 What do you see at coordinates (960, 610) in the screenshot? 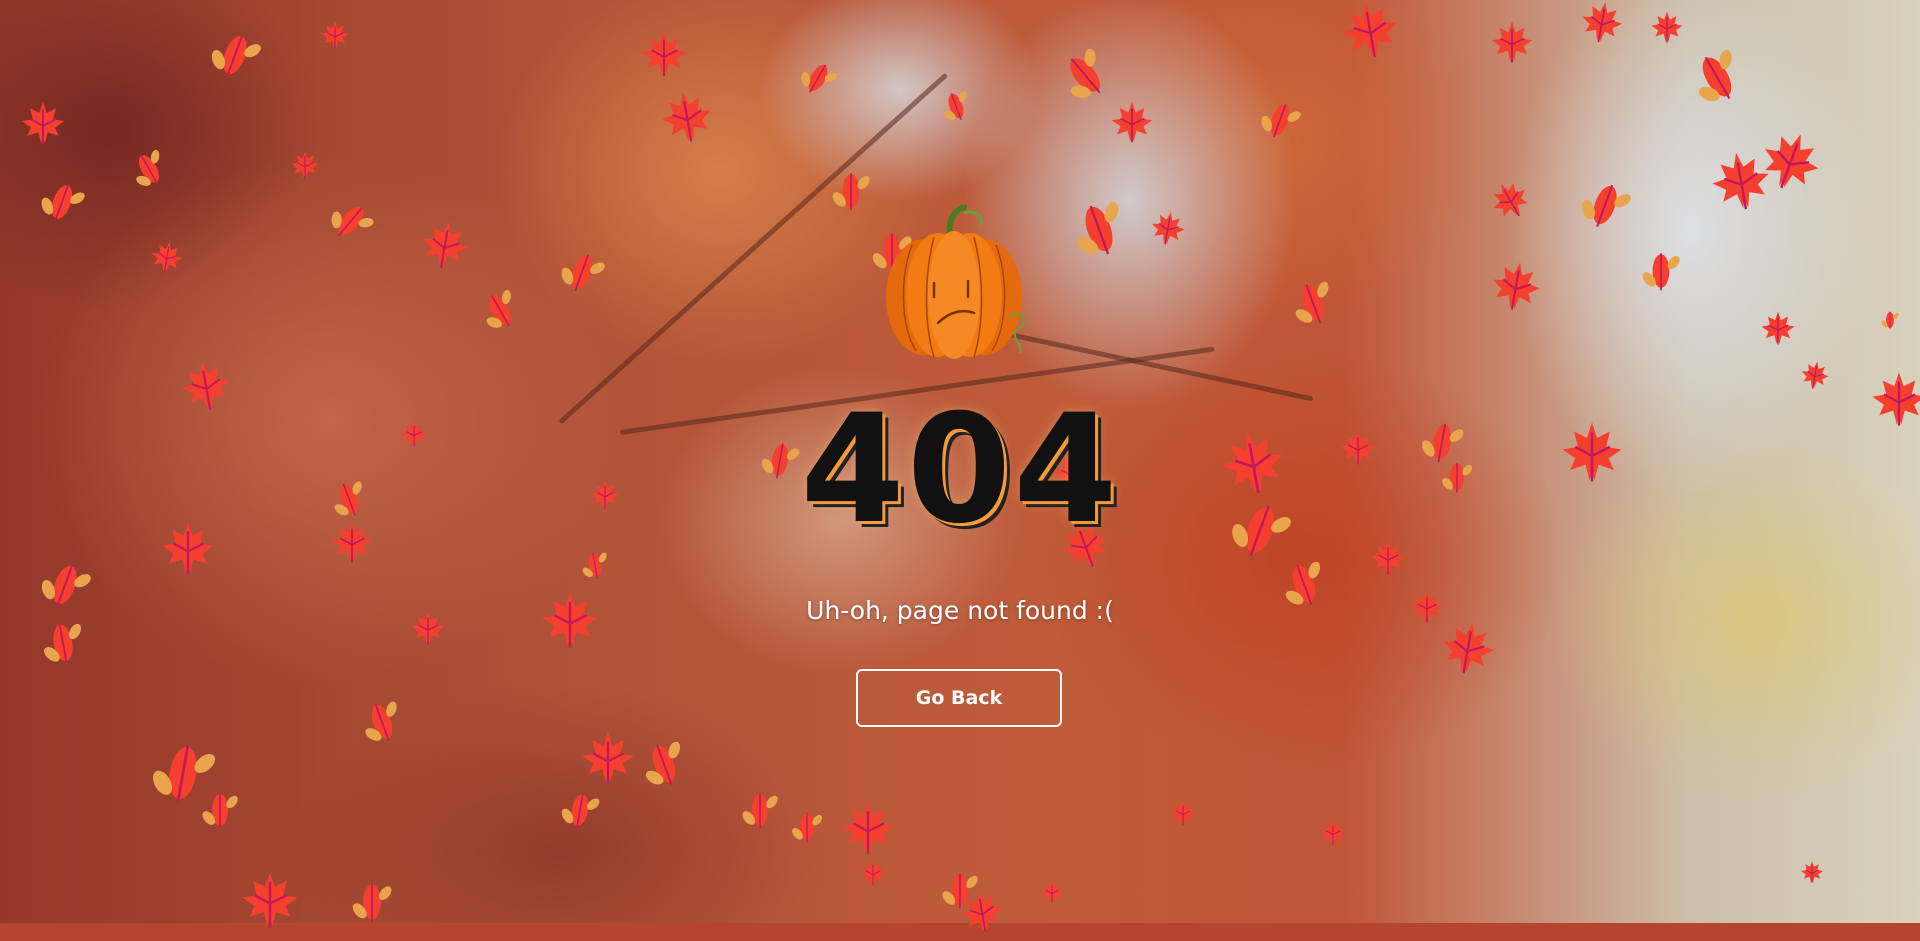
I see `error-message: Uh-oh, page not found :(` at bounding box center [960, 610].